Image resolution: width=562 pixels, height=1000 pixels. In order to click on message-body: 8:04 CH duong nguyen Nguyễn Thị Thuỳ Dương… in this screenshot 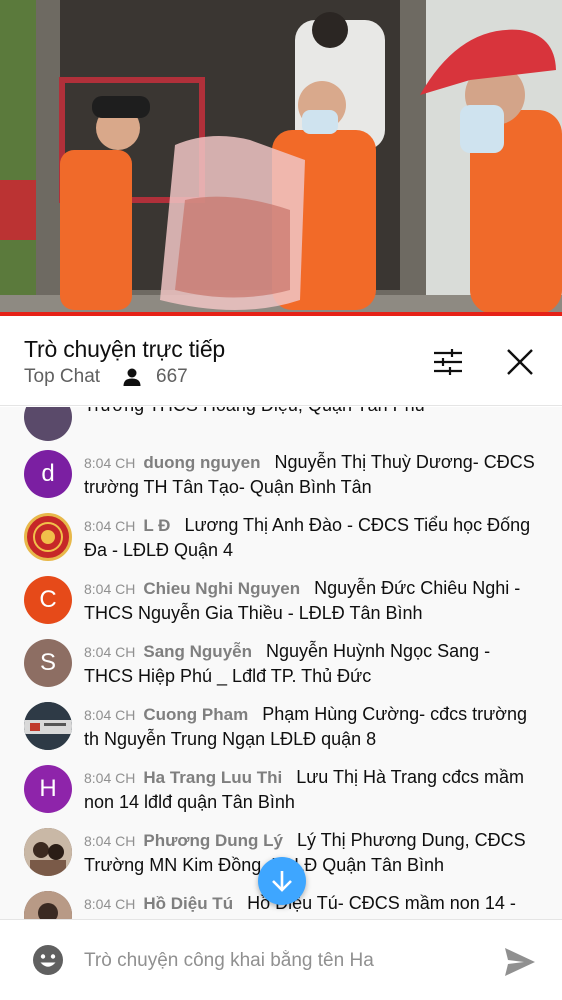, I will do `click(313, 474)`.